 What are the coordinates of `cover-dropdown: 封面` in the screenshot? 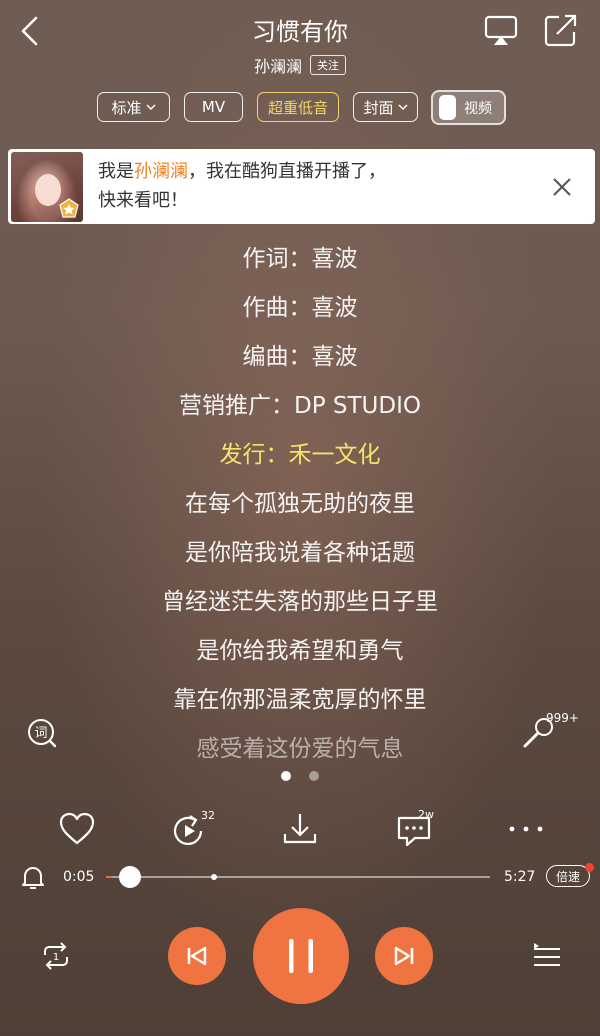 It's located at (385, 107).